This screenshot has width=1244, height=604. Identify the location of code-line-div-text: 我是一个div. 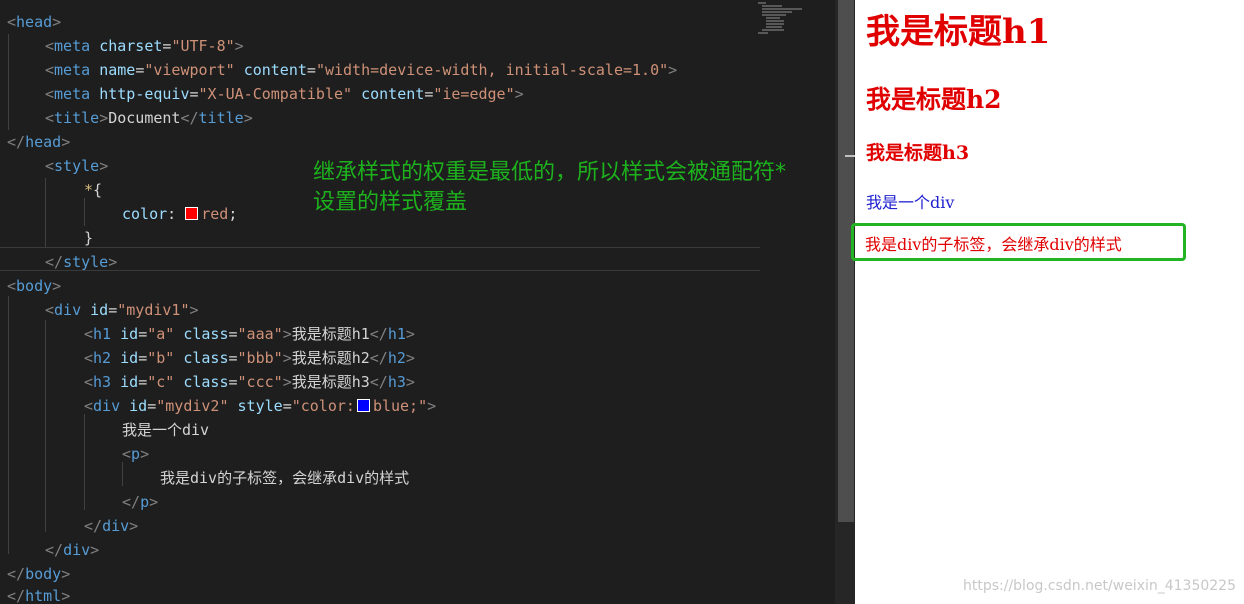
(165, 430).